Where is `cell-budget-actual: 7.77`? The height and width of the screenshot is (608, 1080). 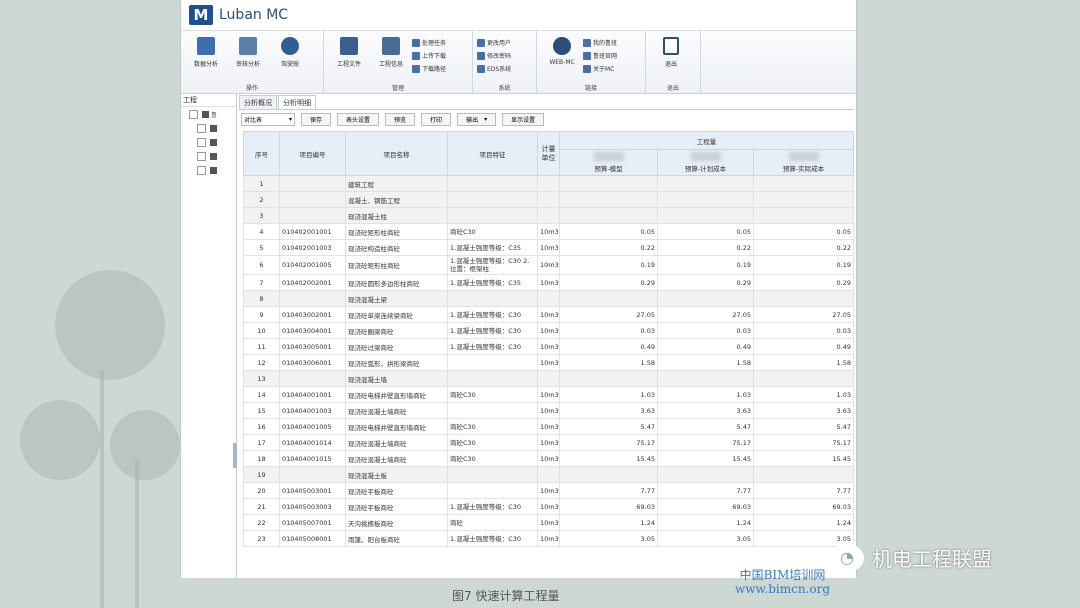
cell-budget-actual: 7.77 is located at coordinates (803, 490).